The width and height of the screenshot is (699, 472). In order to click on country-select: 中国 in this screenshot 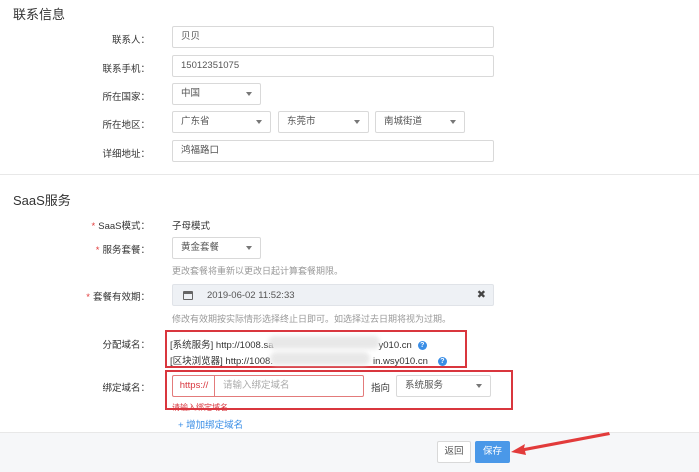, I will do `click(216, 94)`.